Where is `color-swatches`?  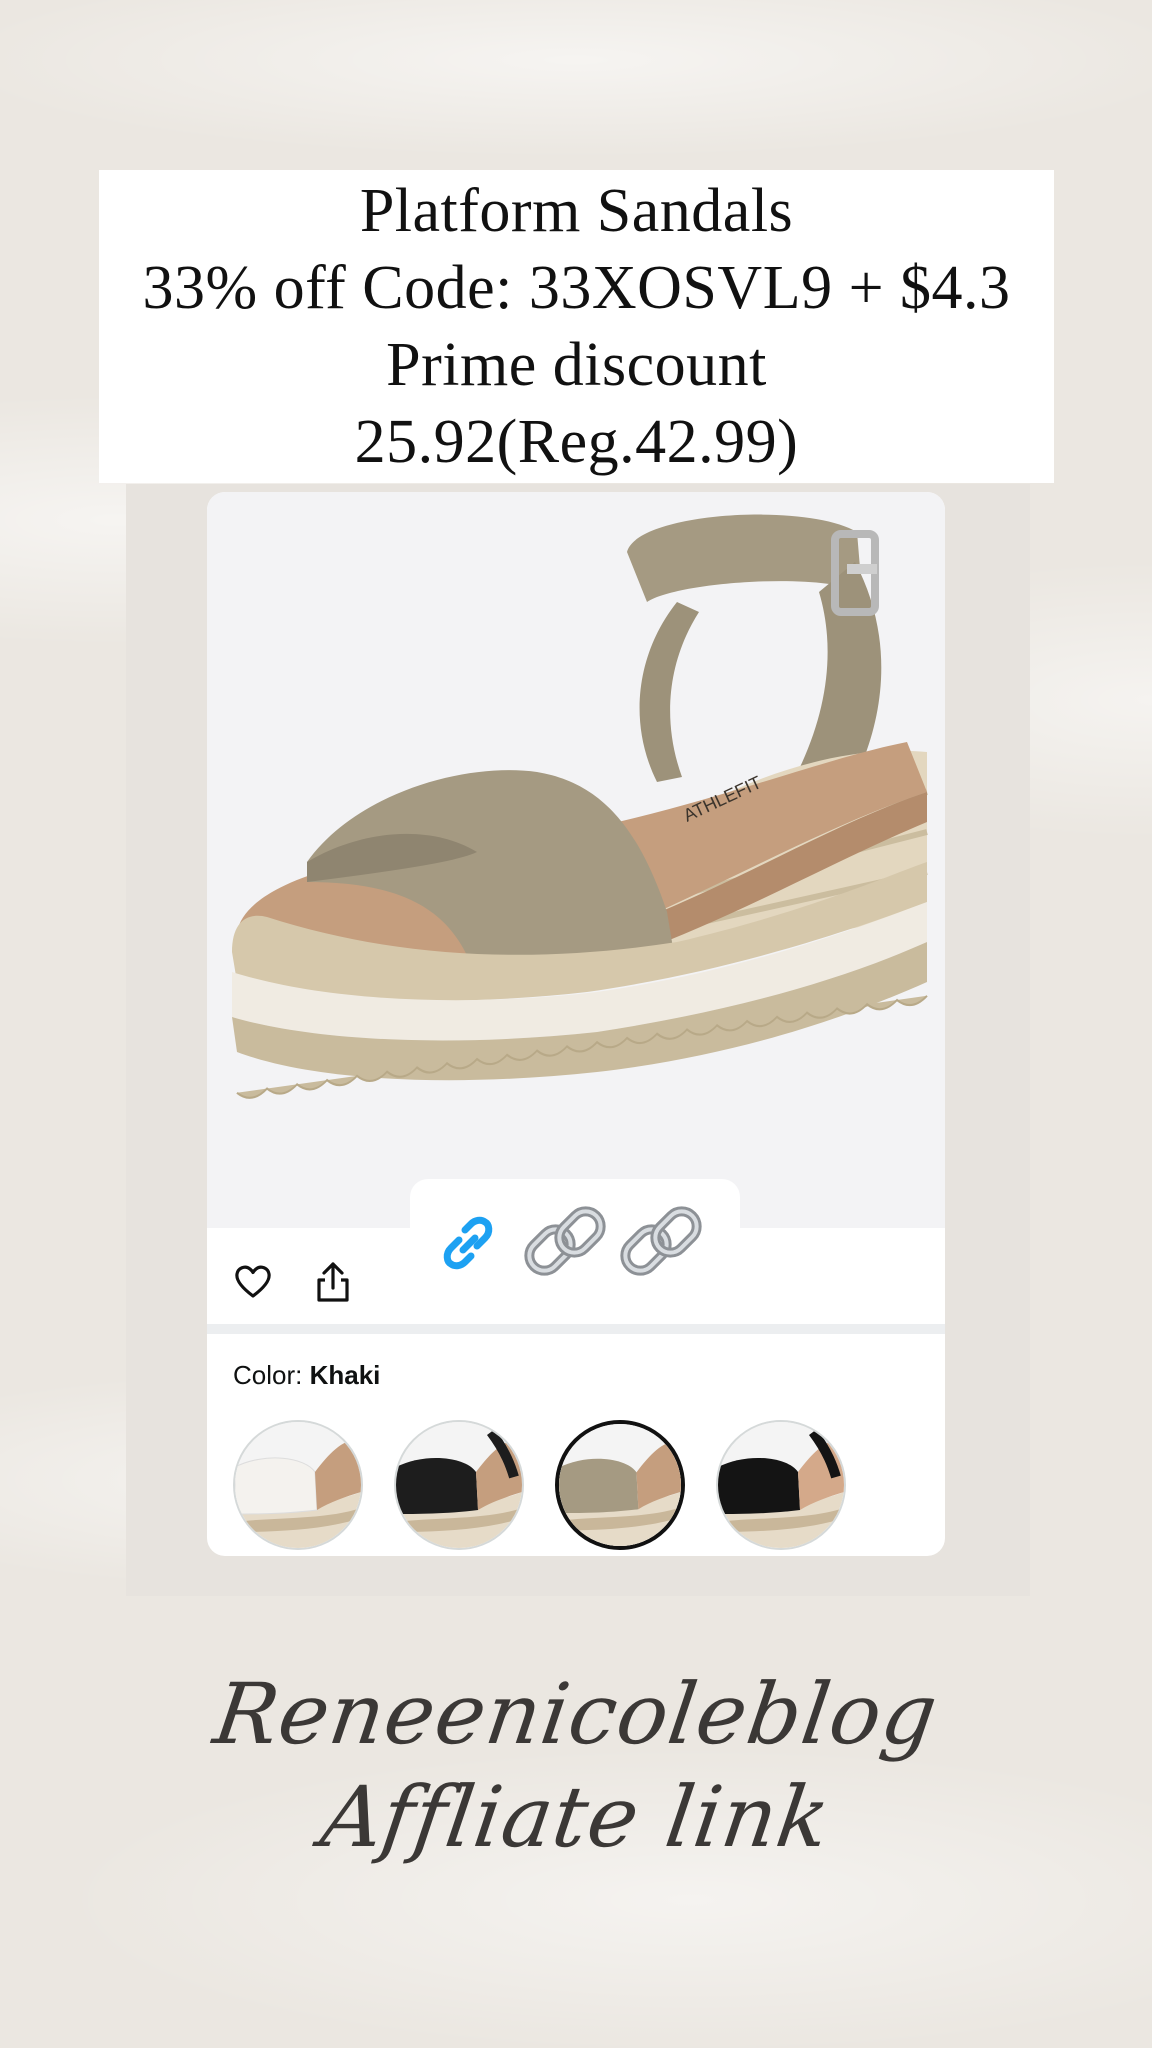
color-swatches is located at coordinates (539, 1485).